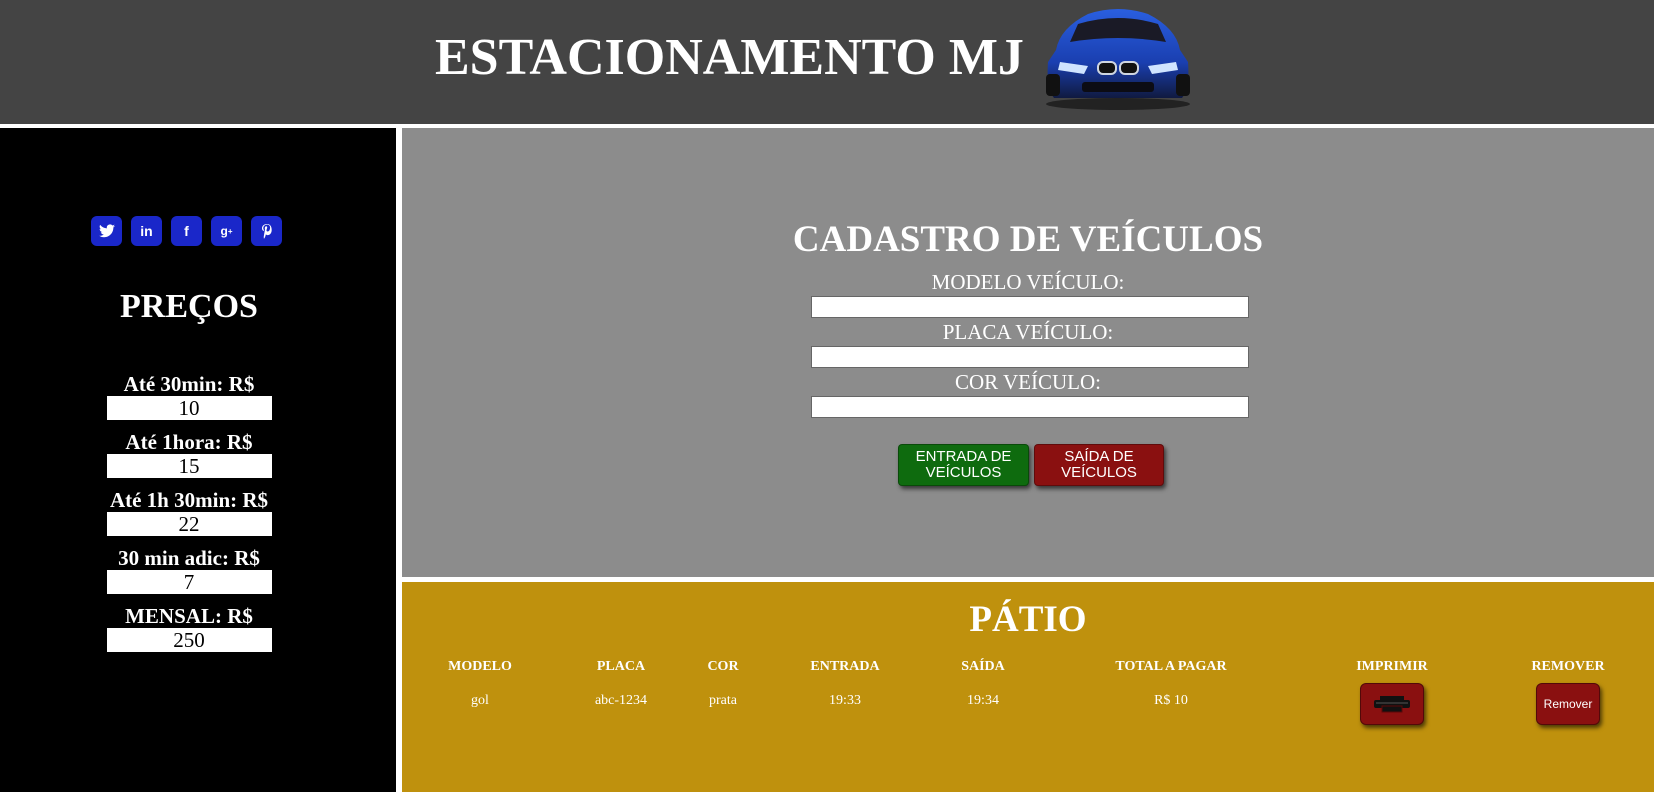 Image resolution: width=1654 pixels, height=792 pixels. What do you see at coordinates (1568, 666) in the screenshot?
I see `column-header: REMOVER` at bounding box center [1568, 666].